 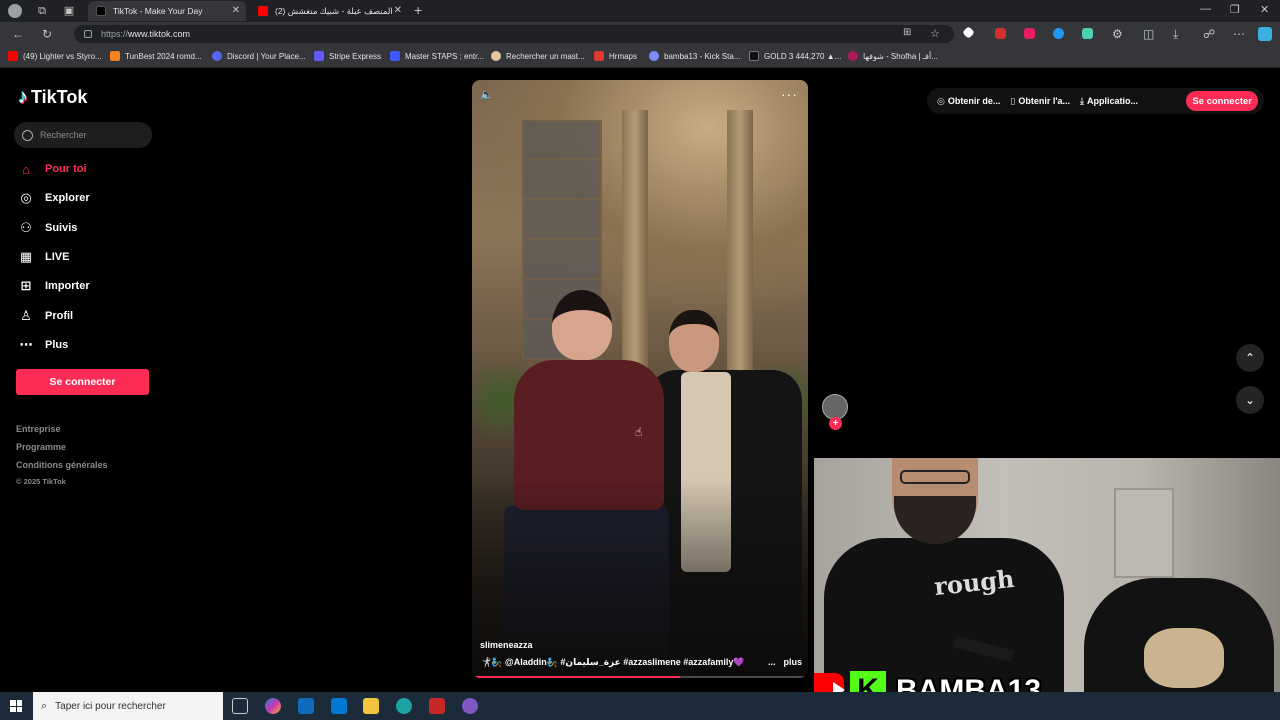 I want to click on taskbar-search-input: ⌕ Taper ici pour rechercher, so click(x=128, y=706).